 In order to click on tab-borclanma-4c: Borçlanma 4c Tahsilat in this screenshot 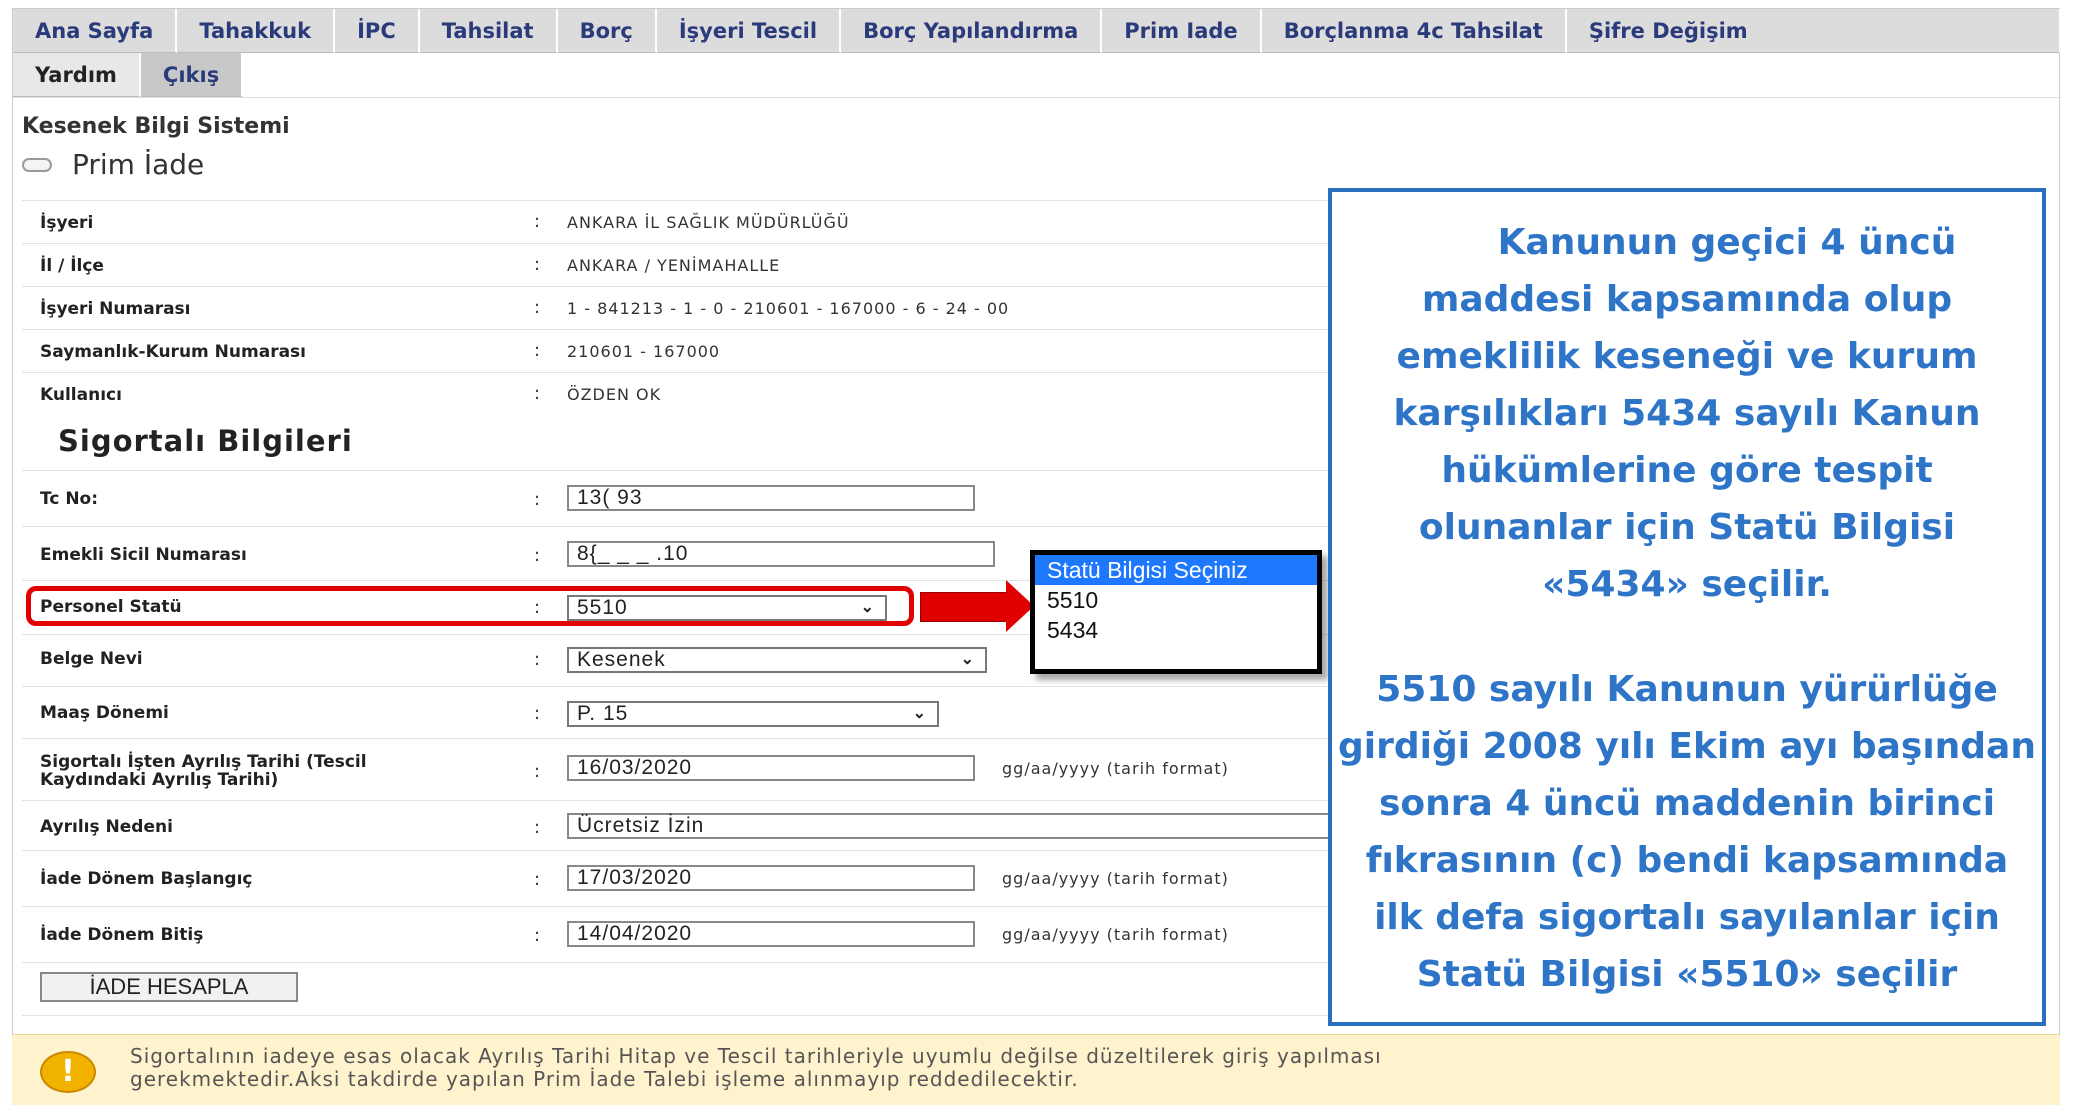, I will do `click(1414, 31)`.